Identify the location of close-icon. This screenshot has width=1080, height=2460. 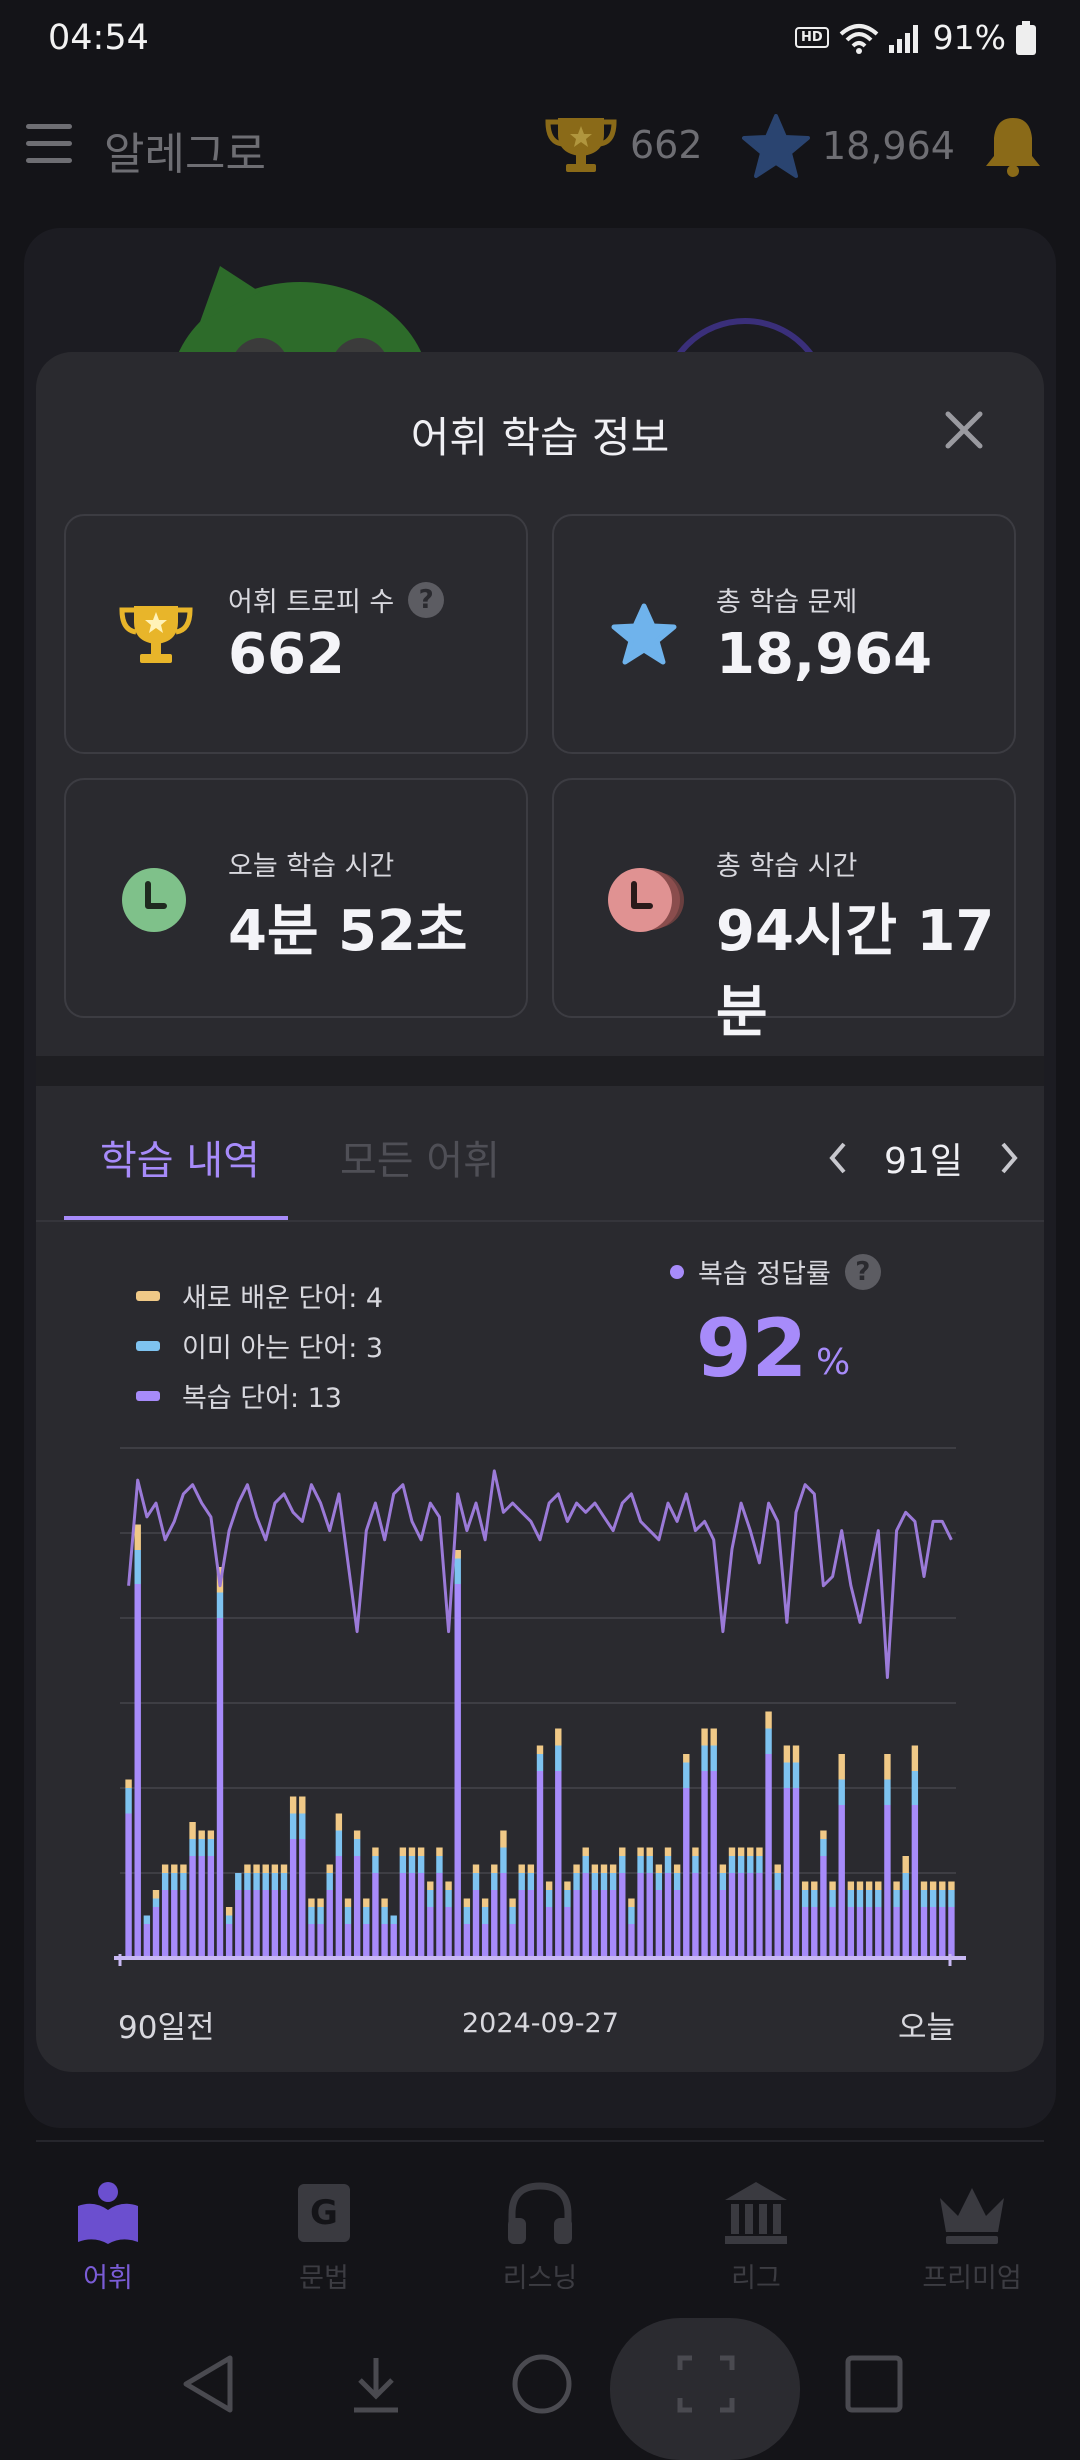
(964, 430).